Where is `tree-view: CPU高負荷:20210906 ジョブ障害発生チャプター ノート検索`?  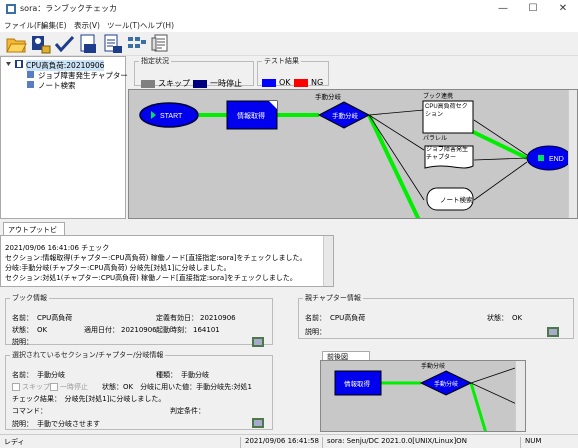 tree-view: CPU高負荷:20210906 ジョブ障害発生チャプター ノート検索 is located at coordinates (64, 137).